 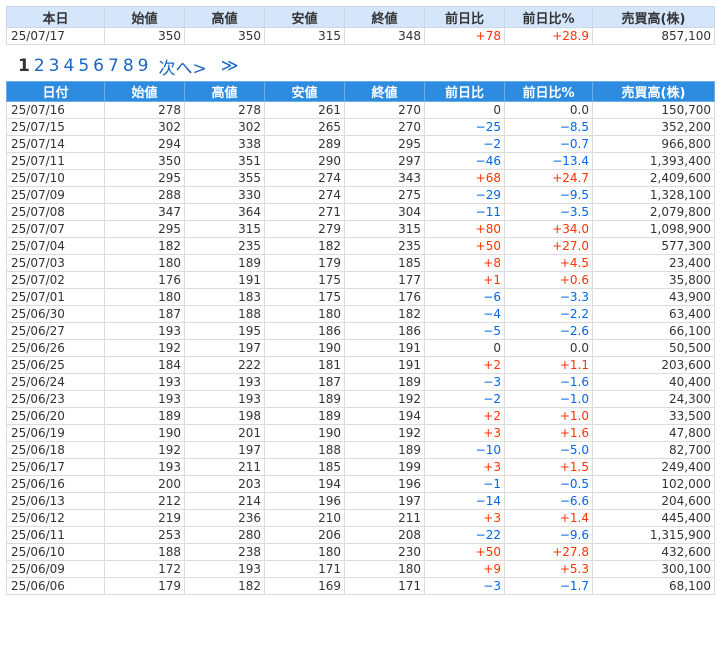 What do you see at coordinates (98, 66) in the screenshot?
I see `page-link-6: 6` at bounding box center [98, 66].